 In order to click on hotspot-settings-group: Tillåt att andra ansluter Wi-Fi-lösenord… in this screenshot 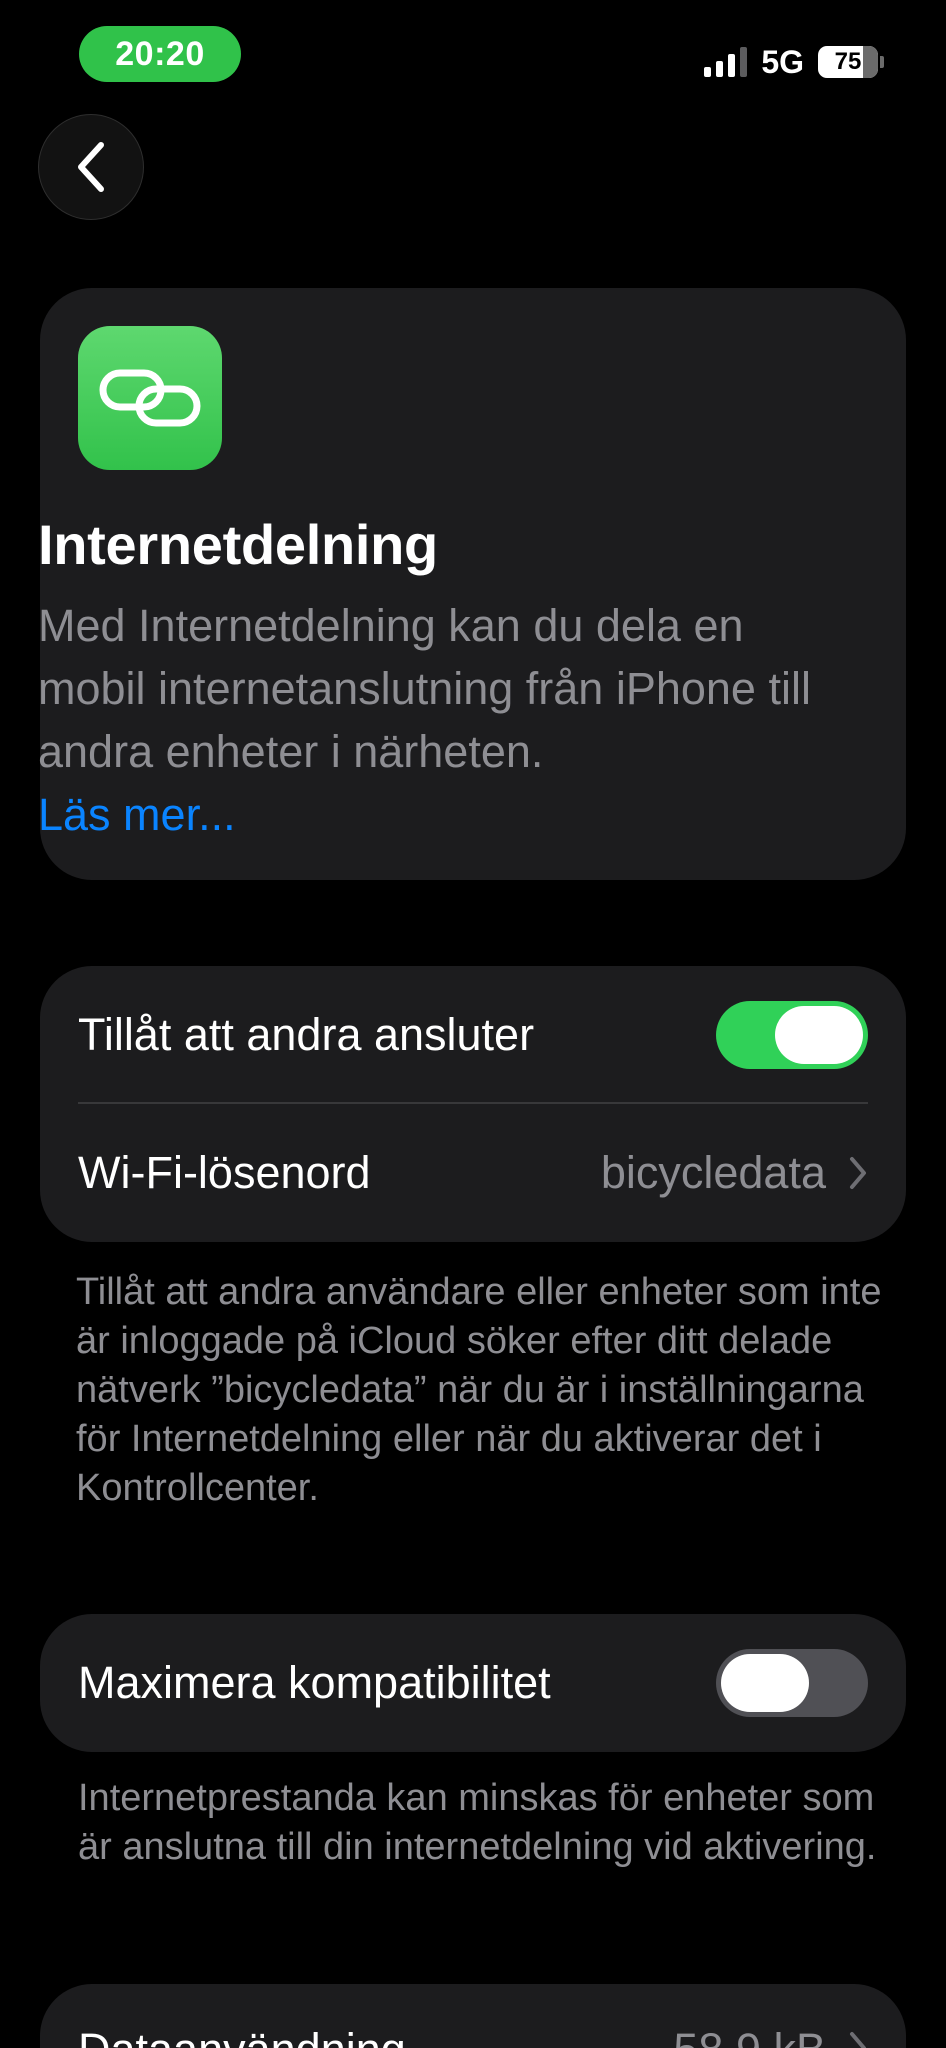, I will do `click(473, 1104)`.